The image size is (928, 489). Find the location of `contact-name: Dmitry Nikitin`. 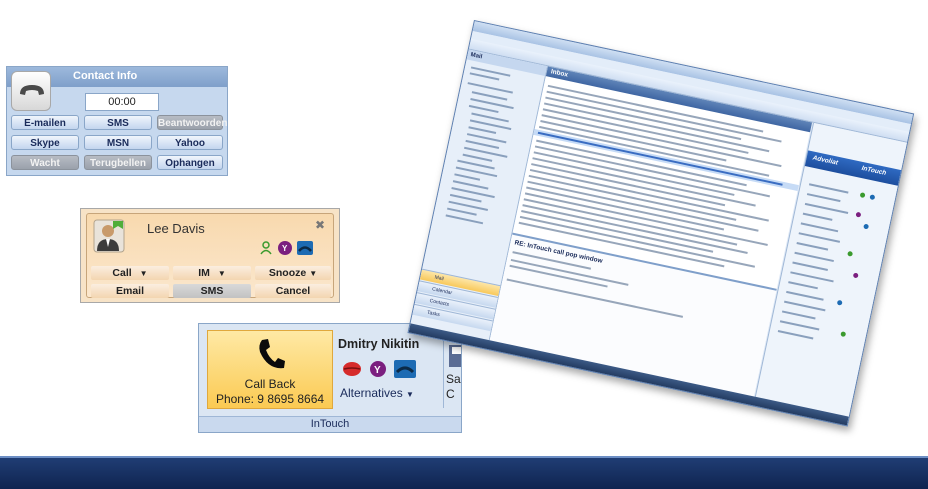

contact-name: Dmitry Nikitin is located at coordinates (379, 344).